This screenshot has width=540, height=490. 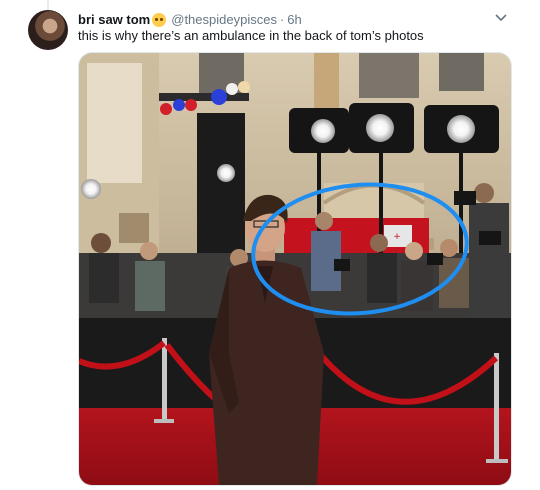 I want to click on display-name: bri saw tom, so click(x=114, y=19).